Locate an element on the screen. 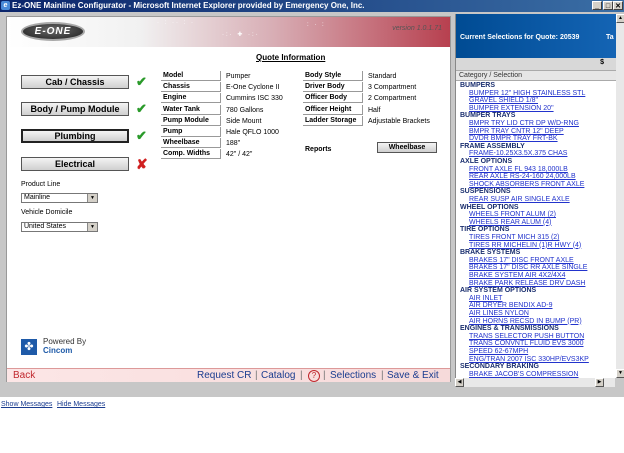 Image resolution: width=624 pixels, height=453 pixels. quote-value: E-One Cyclone II is located at coordinates (253, 88).